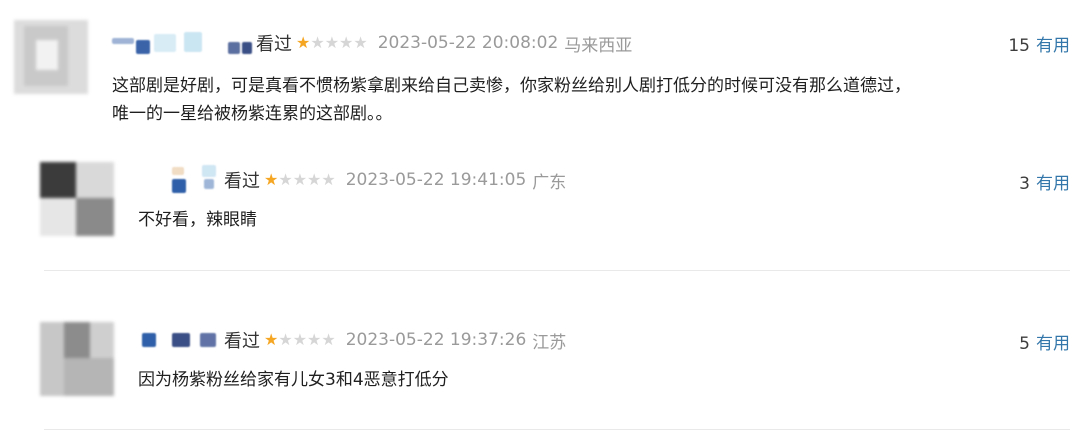  I want to click on useful-vote: 5 有用, so click(1044, 341).